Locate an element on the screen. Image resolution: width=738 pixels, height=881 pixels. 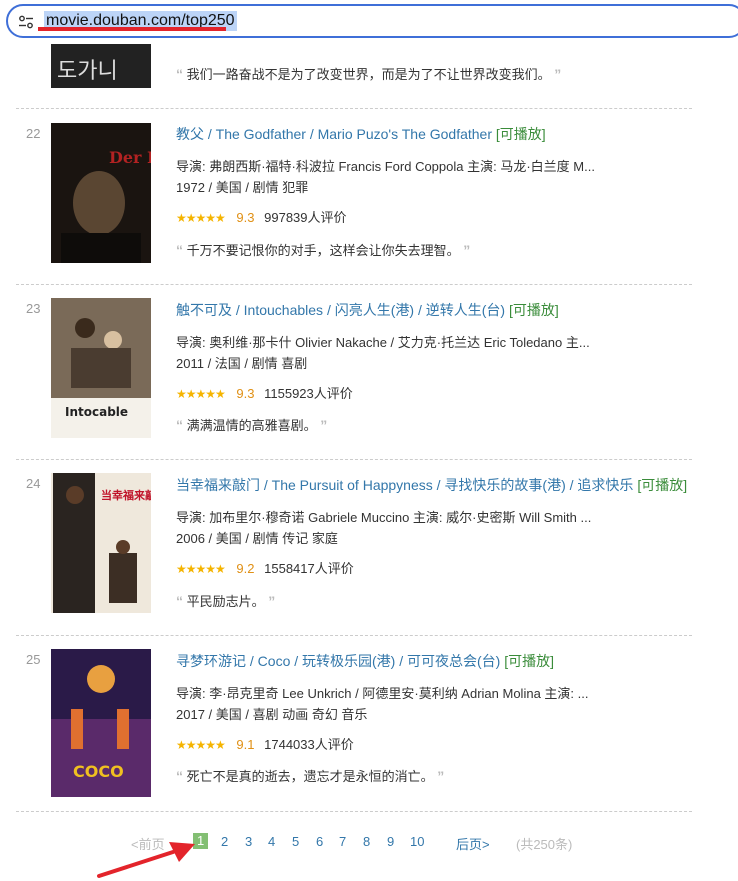
movie-info: 2011 / 法国 / 剧情 喜剧 is located at coordinates (242, 363).